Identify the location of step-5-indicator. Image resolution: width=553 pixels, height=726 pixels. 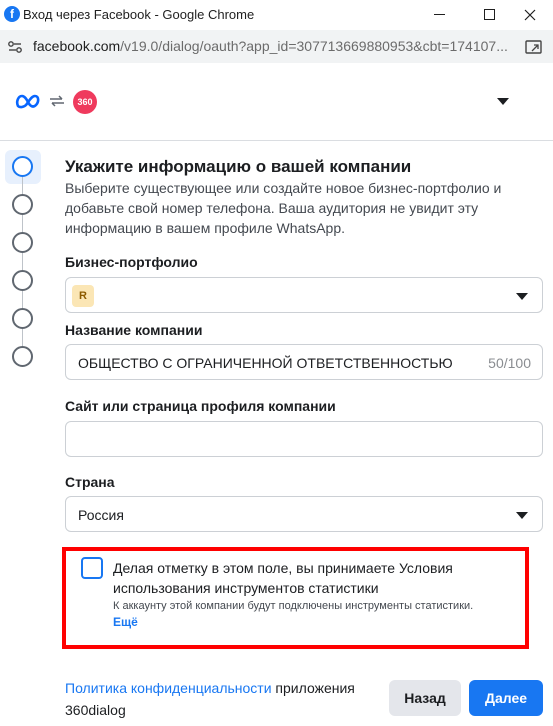
(22, 318).